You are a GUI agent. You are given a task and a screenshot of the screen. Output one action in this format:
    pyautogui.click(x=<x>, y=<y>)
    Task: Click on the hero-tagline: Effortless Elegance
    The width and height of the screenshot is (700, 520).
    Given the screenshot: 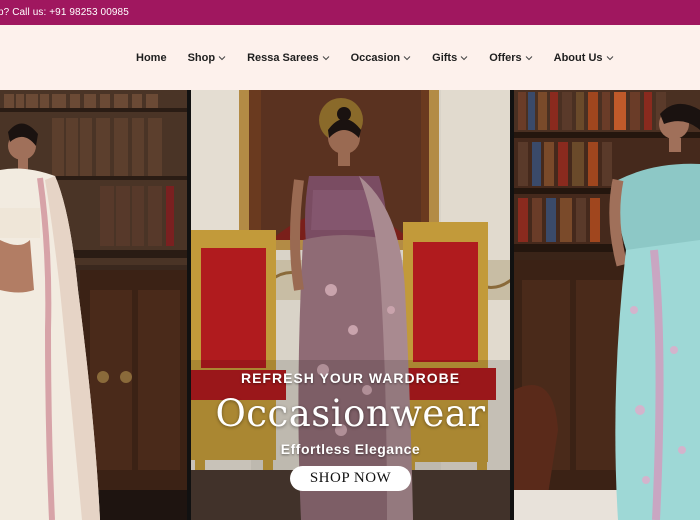 What is the action you would take?
    pyautogui.click(x=350, y=449)
    